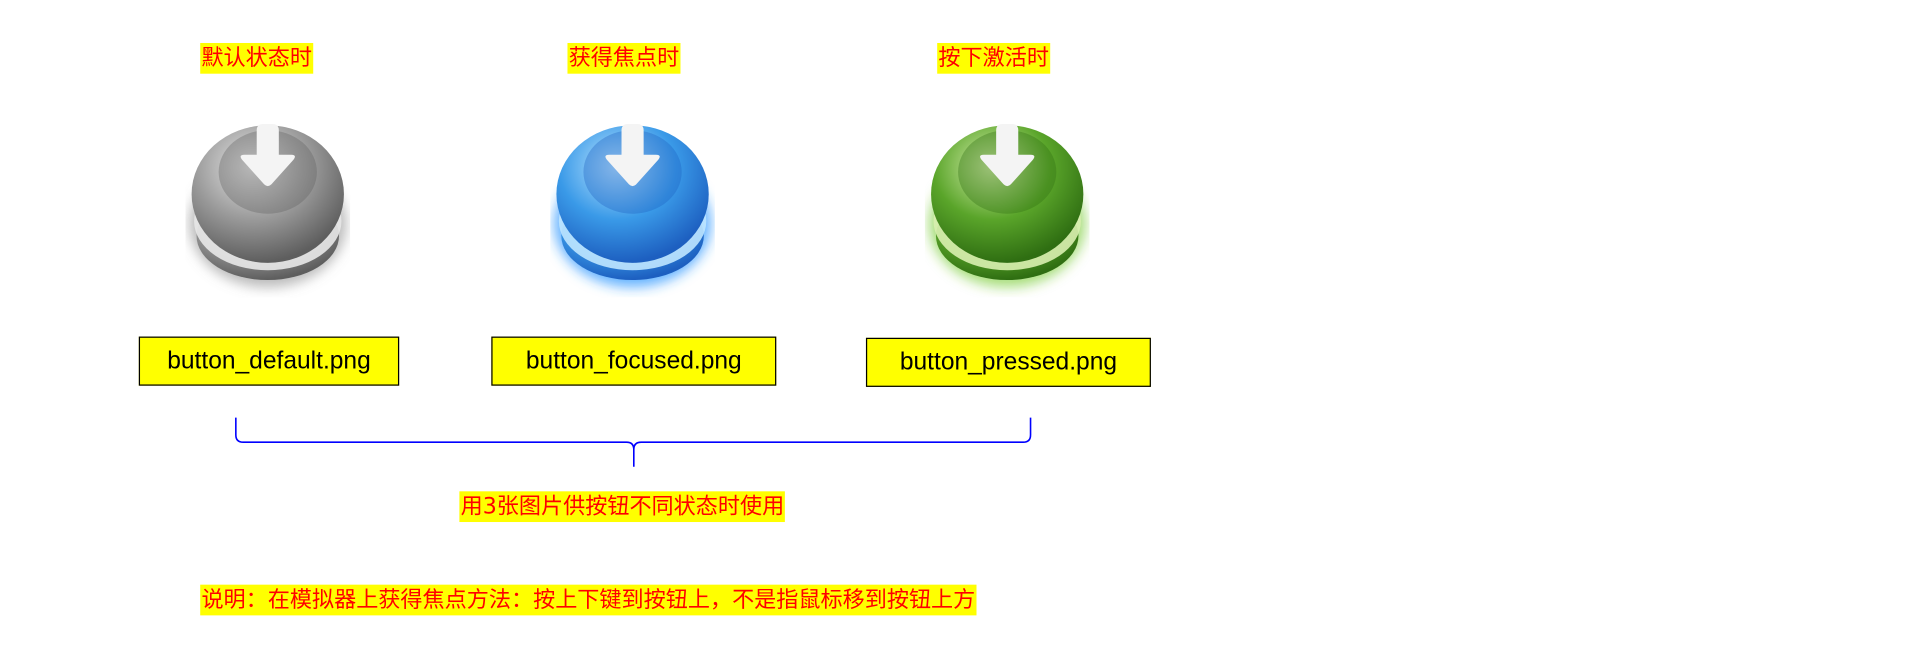 Image resolution: width=1926 pixels, height=651 pixels. I want to click on state-label-default: 默认状态时, so click(257, 58).